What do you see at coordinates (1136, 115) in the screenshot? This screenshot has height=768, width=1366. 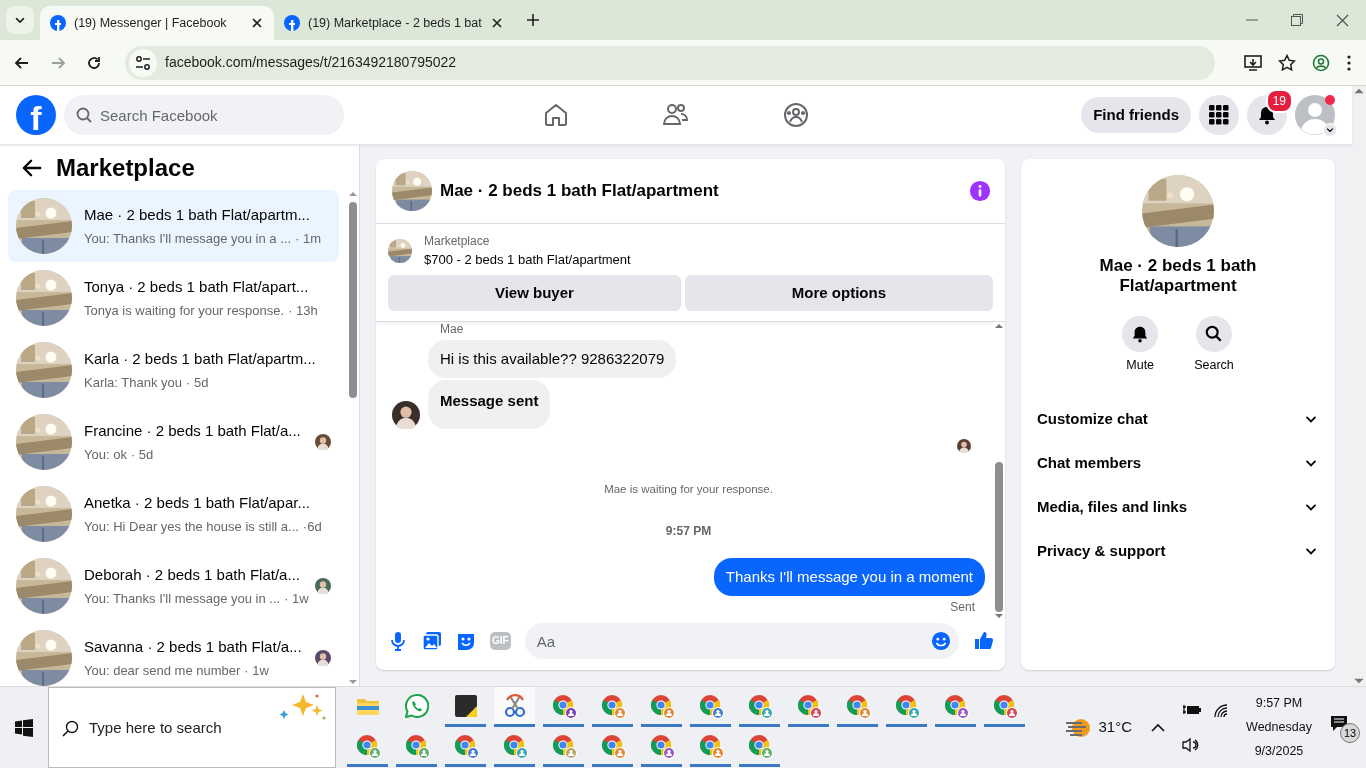 I see `find-friends-button: Find friends` at bounding box center [1136, 115].